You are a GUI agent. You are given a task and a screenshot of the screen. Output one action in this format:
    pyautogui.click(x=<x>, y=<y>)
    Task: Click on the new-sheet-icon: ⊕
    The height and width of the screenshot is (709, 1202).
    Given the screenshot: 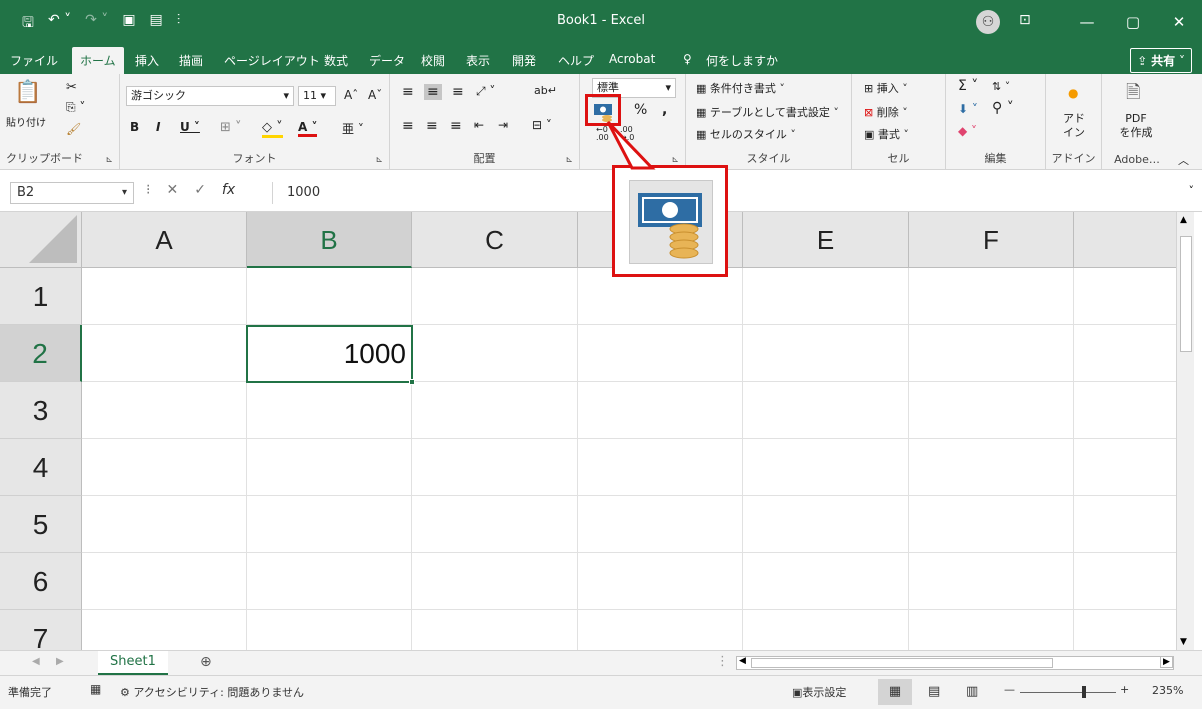 What is the action you would take?
    pyautogui.click(x=206, y=662)
    